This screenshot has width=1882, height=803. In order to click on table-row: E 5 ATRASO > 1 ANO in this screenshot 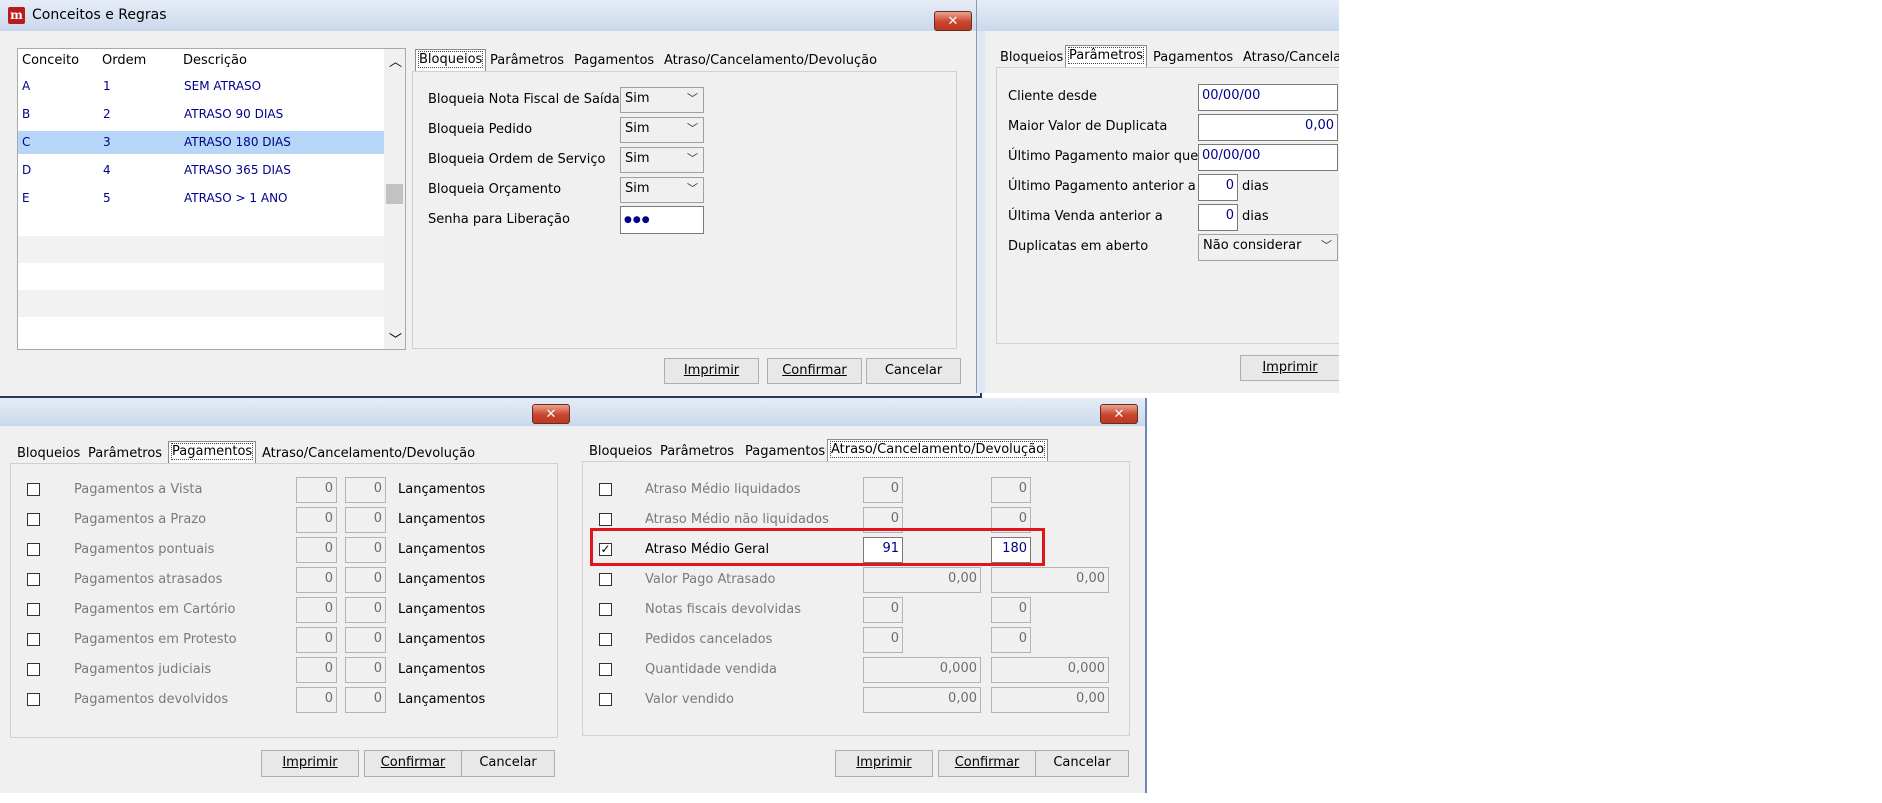, I will do `click(201, 198)`.